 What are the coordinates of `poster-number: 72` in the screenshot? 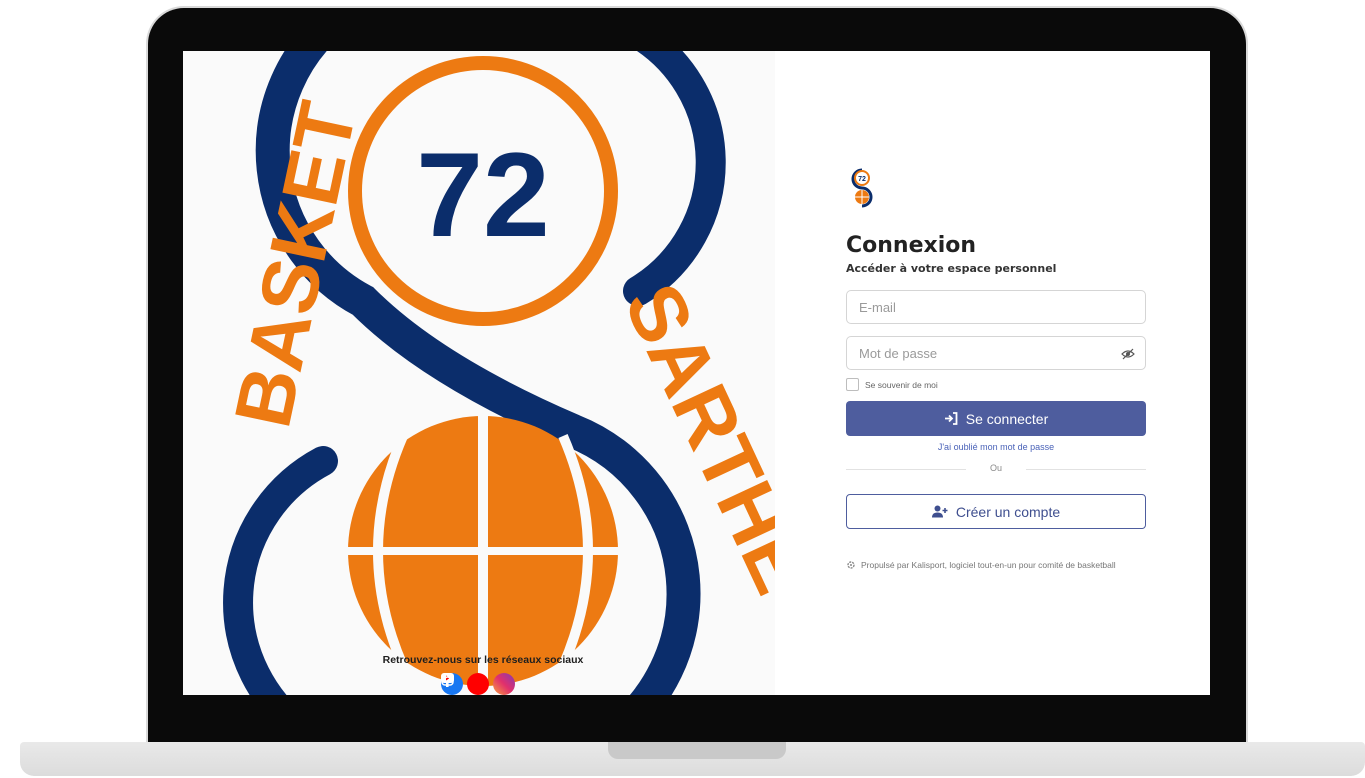 It's located at (482, 195).